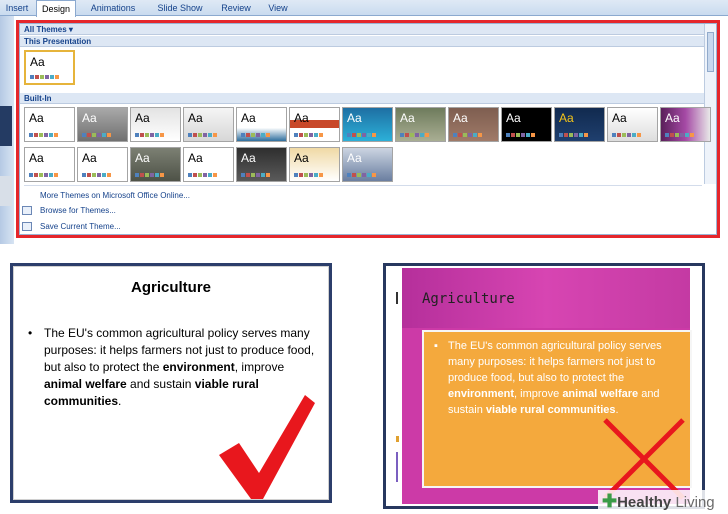 The image size is (728, 514). Describe the element at coordinates (368, 41) in the screenshot. I see `section-header-this-presentation: This Presentation` at that location.